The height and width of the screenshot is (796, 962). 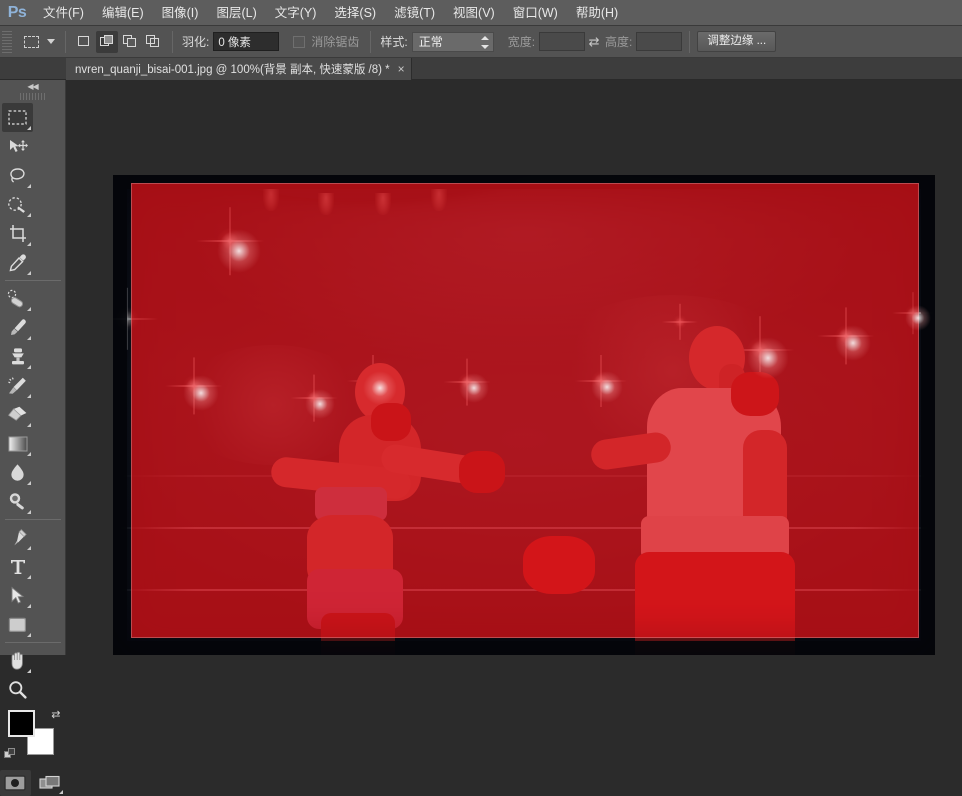 What do you see at coordinates (597, 13) in the screenshot?
I see `menu-help: 帮助(H)` at bounding box center [597, 13].